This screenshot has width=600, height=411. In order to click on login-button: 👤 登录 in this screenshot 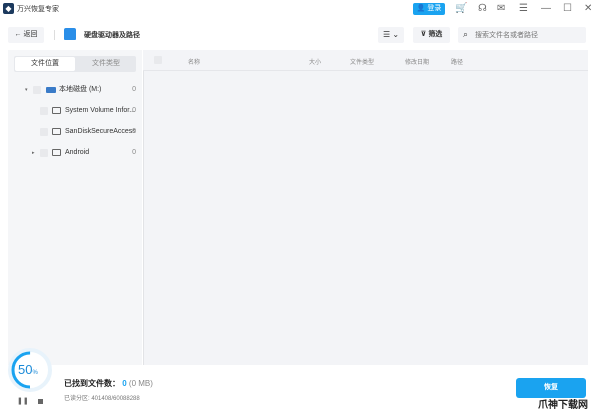, I will do `click(429, 9)`.